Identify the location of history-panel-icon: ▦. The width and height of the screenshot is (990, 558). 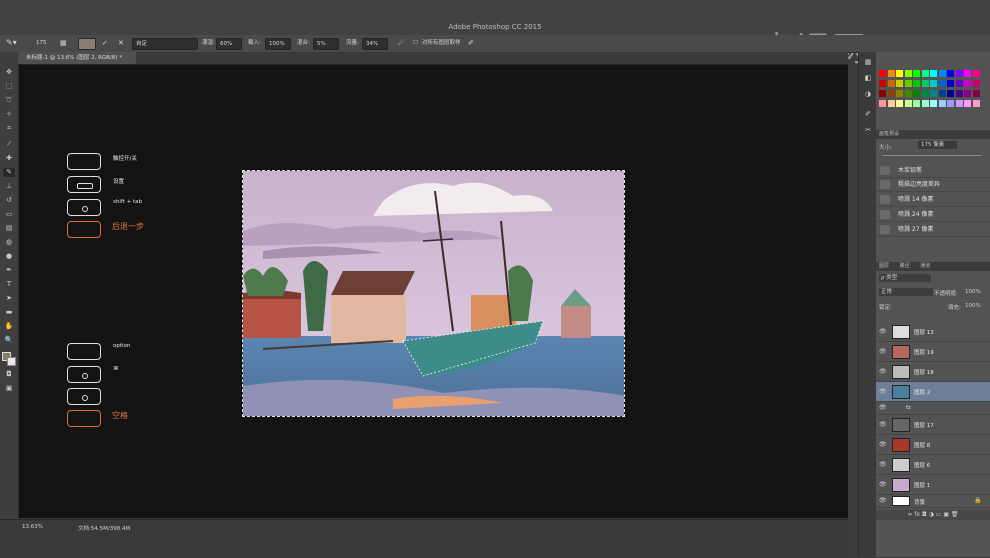
(868, 62).